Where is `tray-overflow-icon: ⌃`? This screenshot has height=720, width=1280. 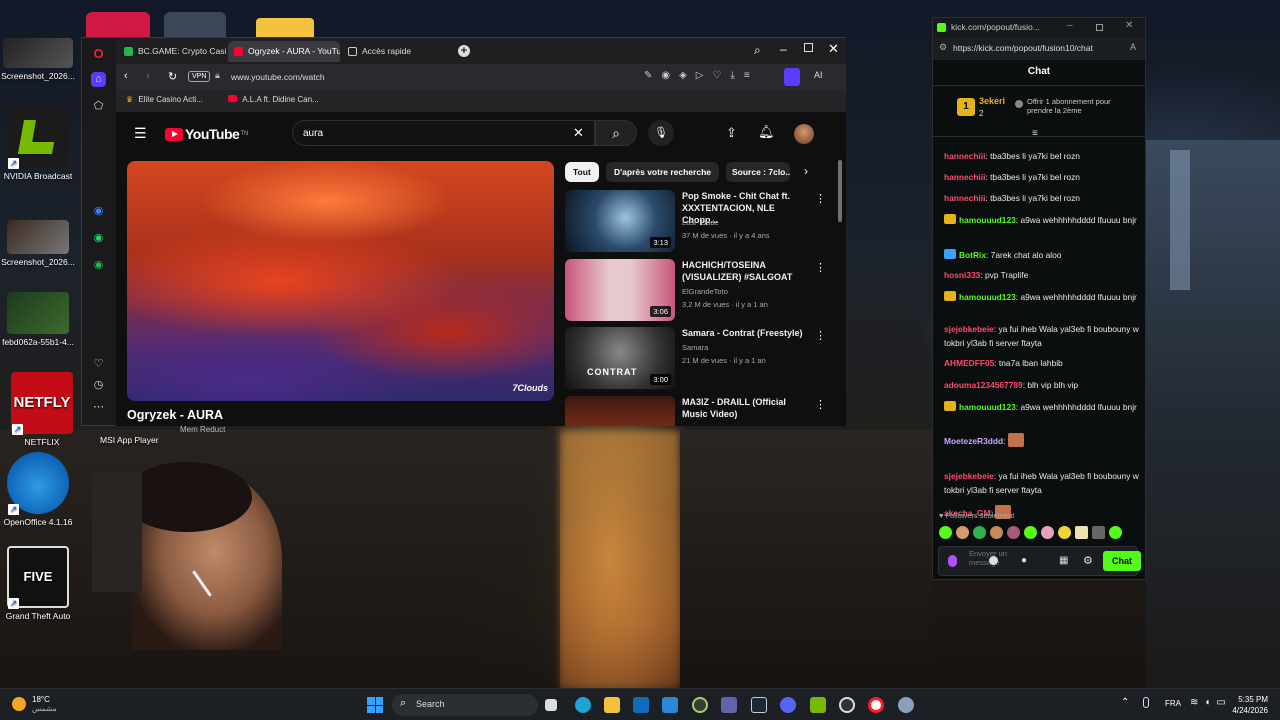 tray-overflow-icon: ⌃ is located at coordinates (1125, 702).